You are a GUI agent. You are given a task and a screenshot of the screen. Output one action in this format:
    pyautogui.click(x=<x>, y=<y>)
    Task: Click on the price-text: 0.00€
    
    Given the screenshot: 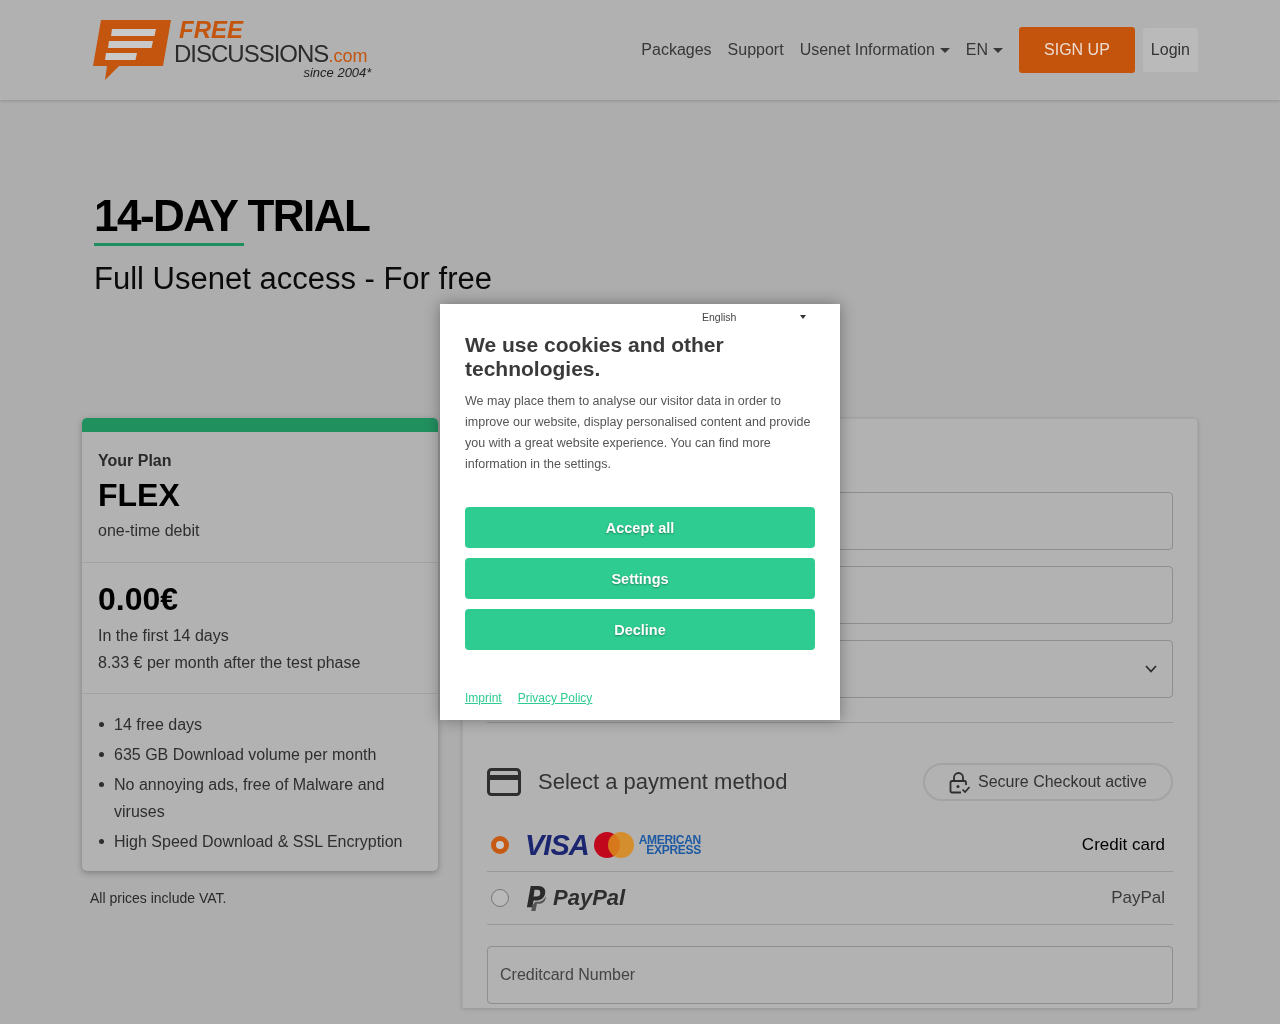 What is the action you would take?
    pyautogui.click(x=138, y=599)
    